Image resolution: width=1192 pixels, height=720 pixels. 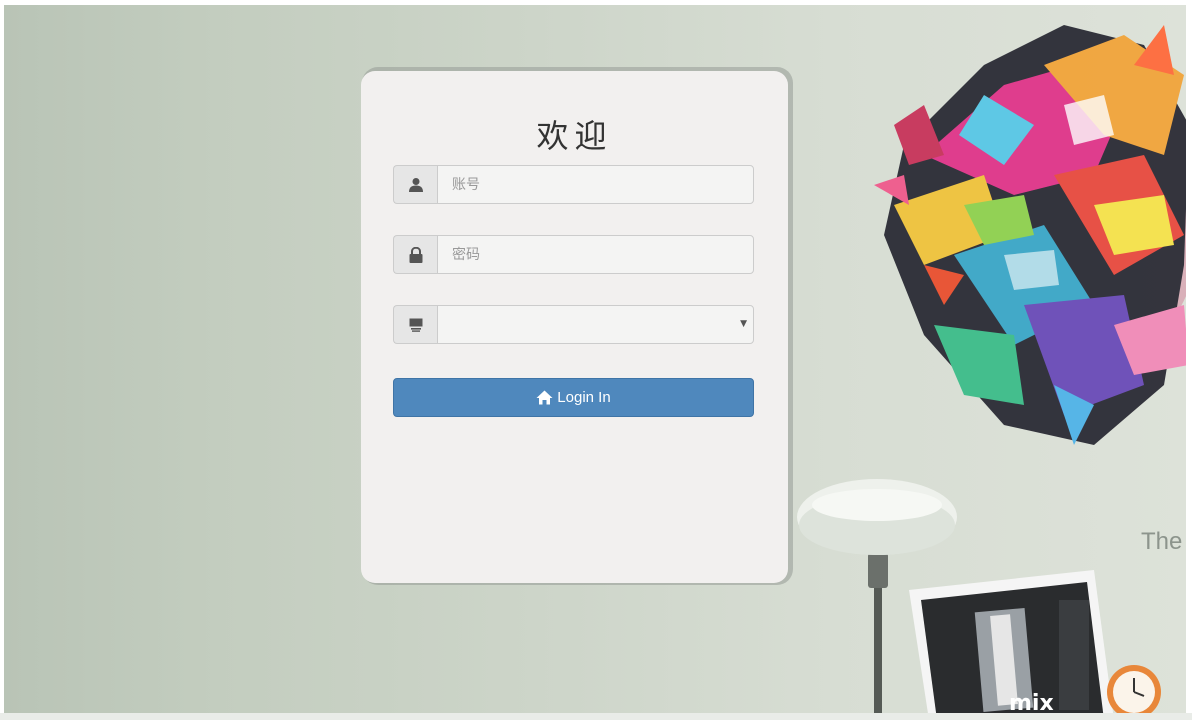 I want to click on login-button: Login In, so click(x=573, y=397).